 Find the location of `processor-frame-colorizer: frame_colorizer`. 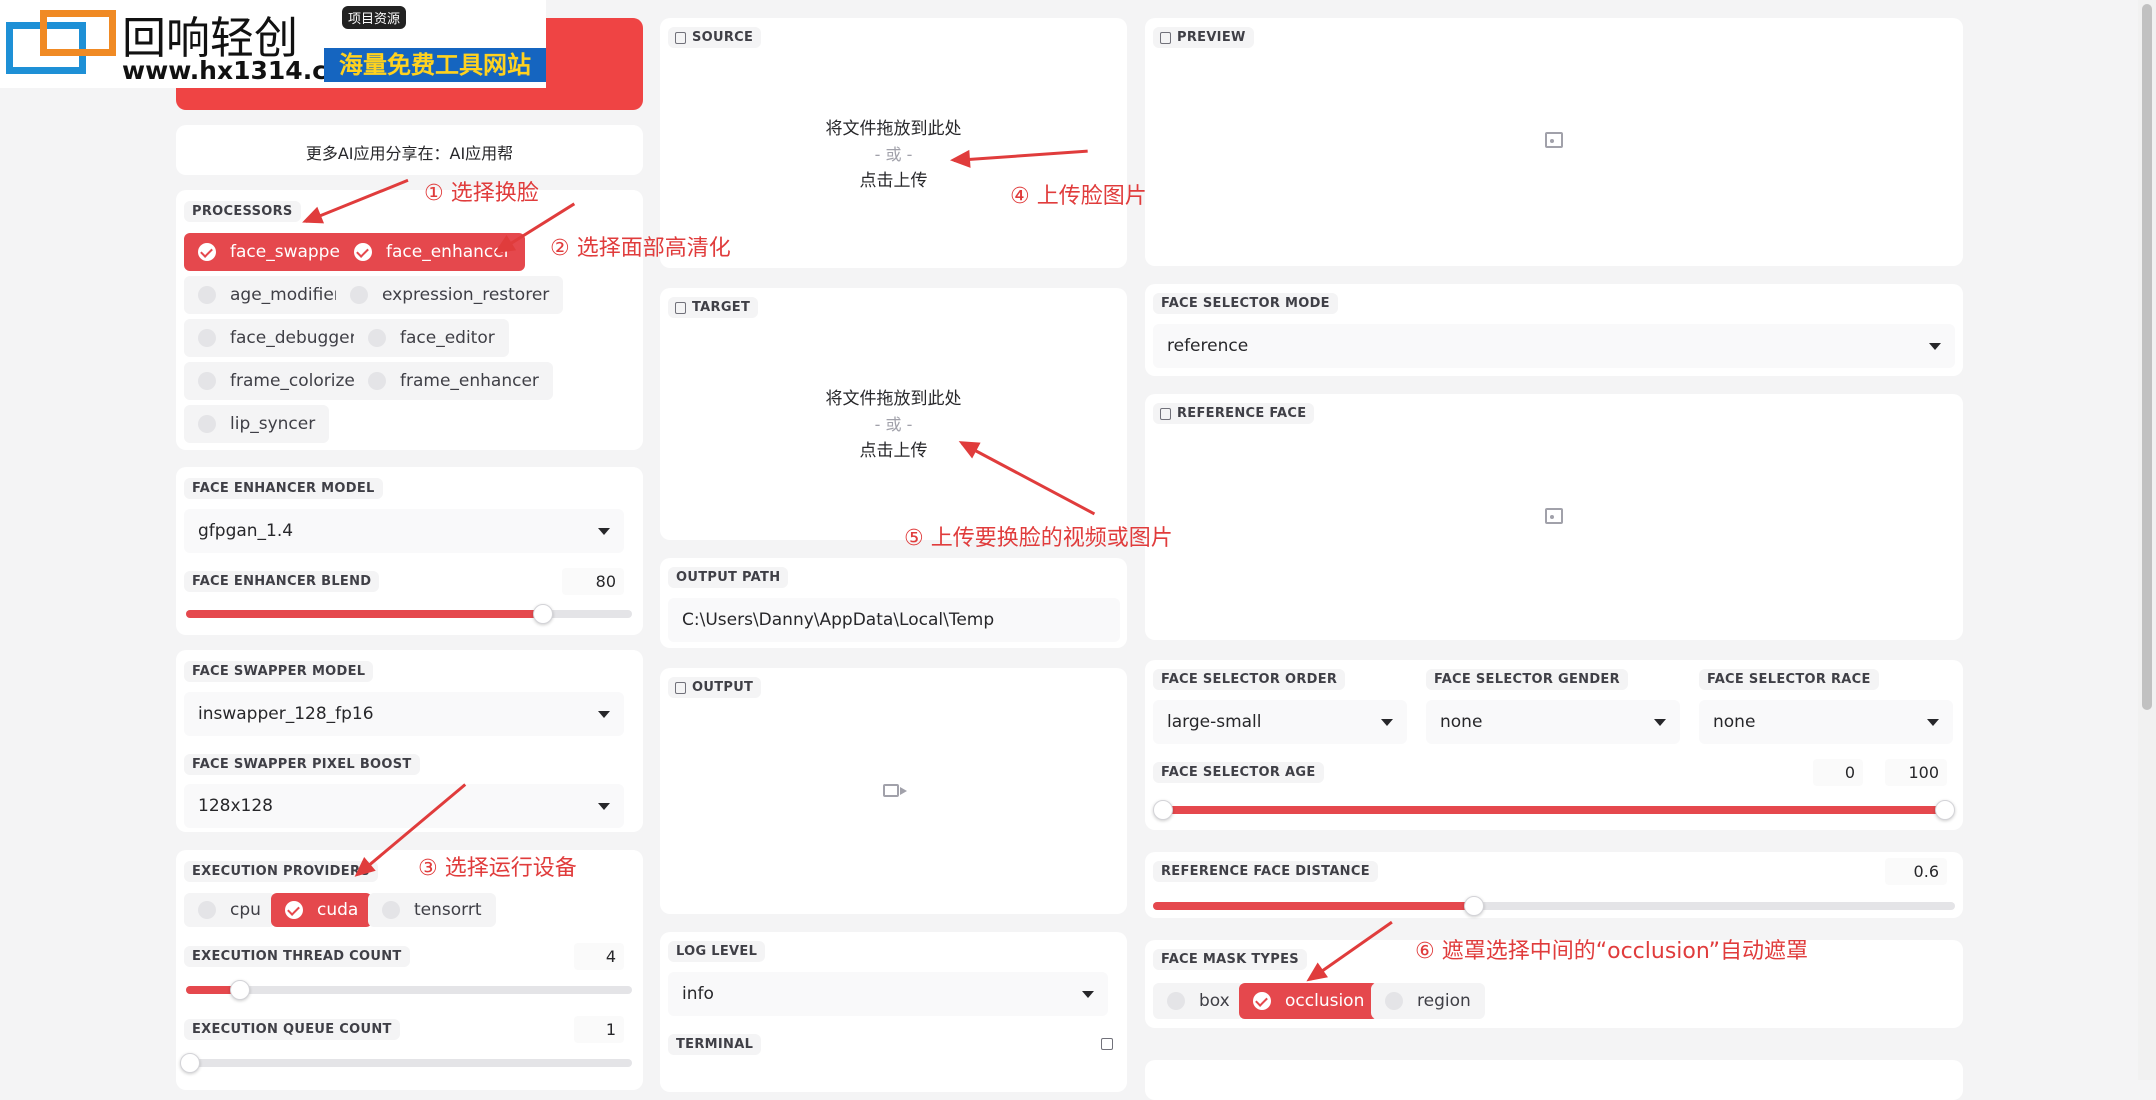

processor-frame-colorizer: frame_colorizer is located at coordinates (280, 381).